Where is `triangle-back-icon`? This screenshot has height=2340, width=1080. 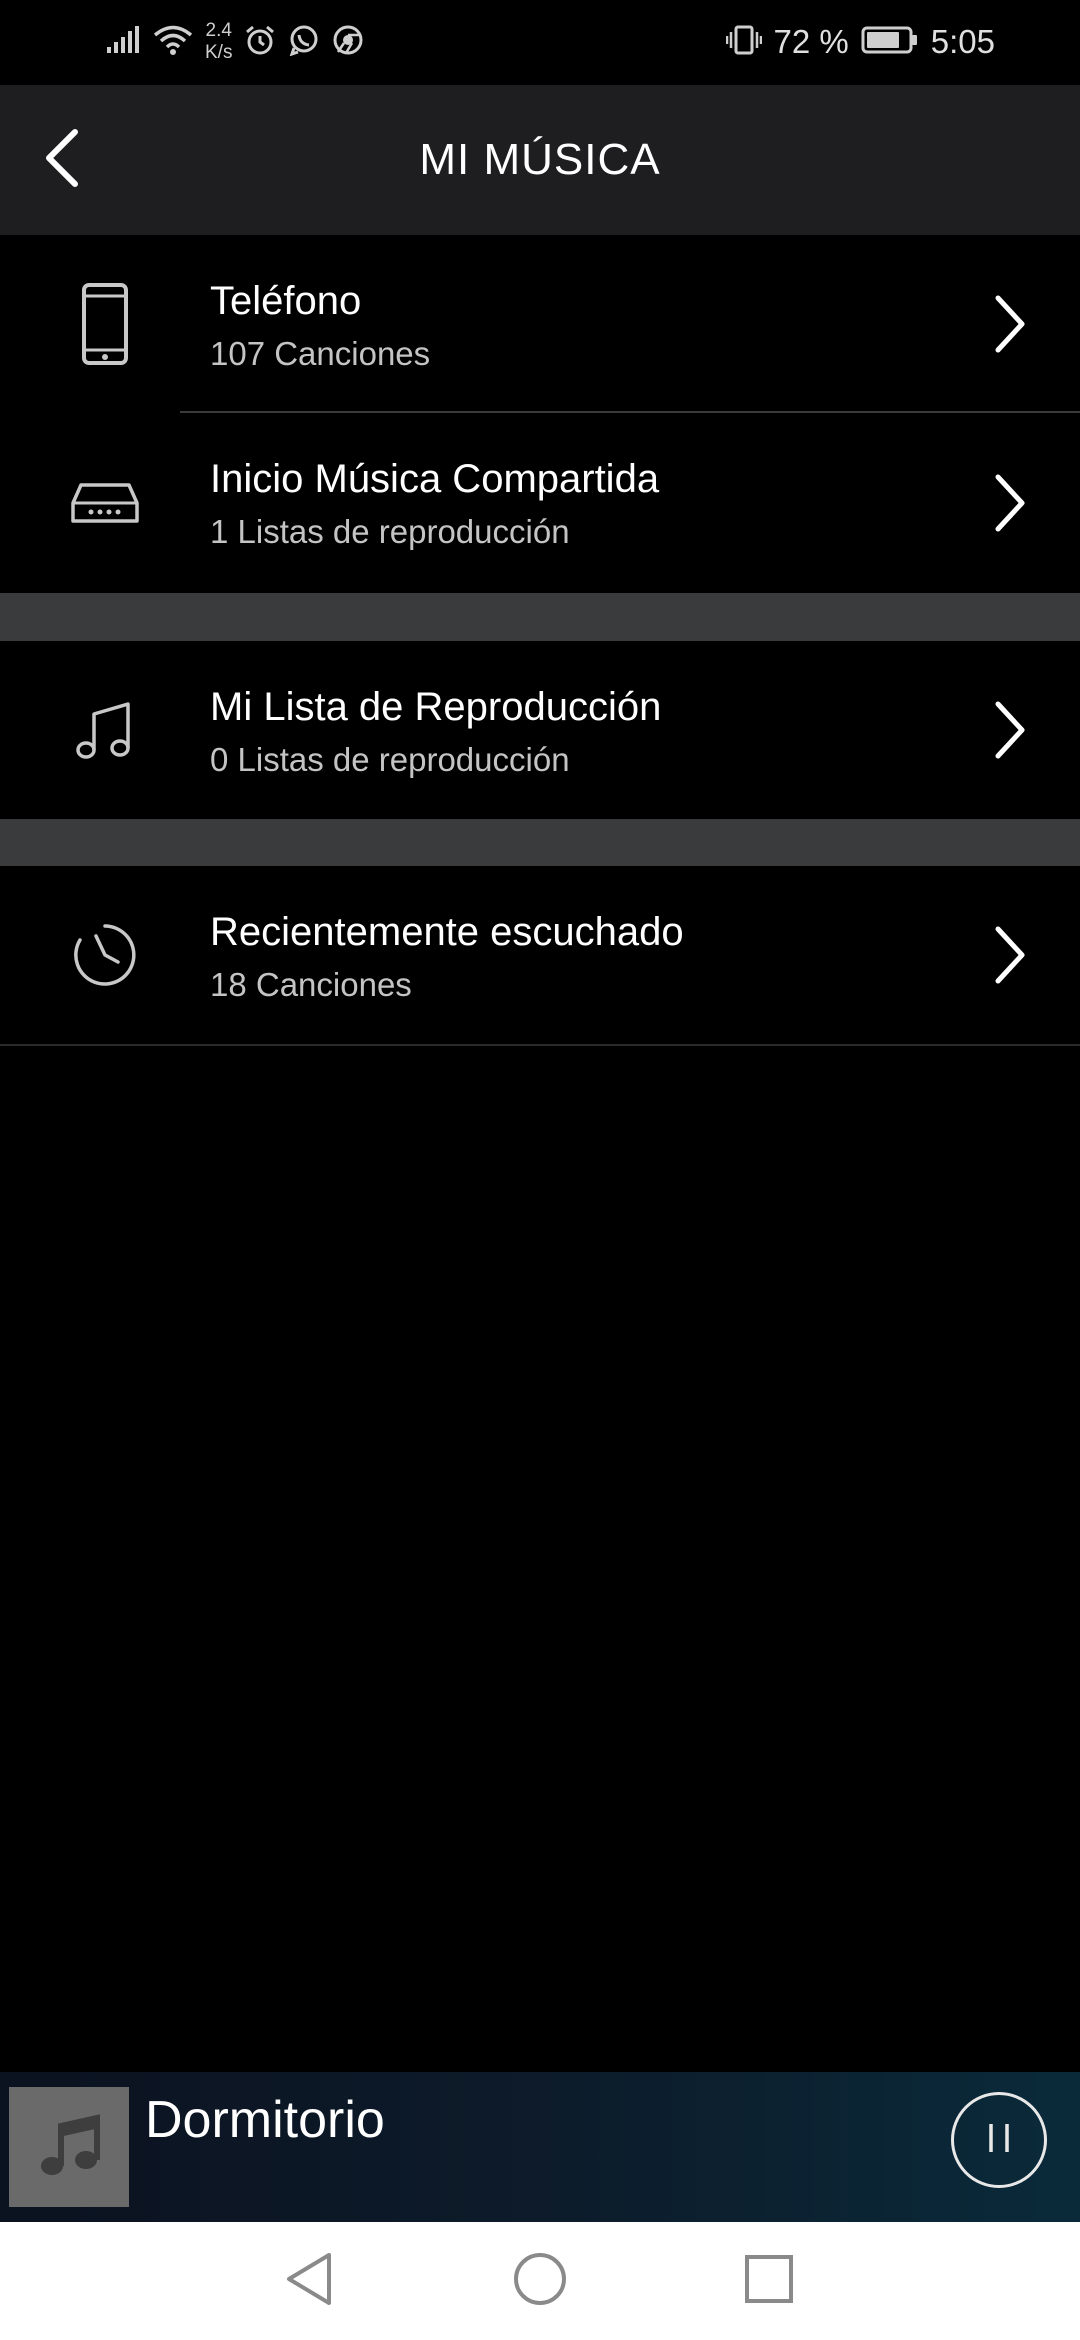 triangle-back-icon is located at coordinates (309, 2281).